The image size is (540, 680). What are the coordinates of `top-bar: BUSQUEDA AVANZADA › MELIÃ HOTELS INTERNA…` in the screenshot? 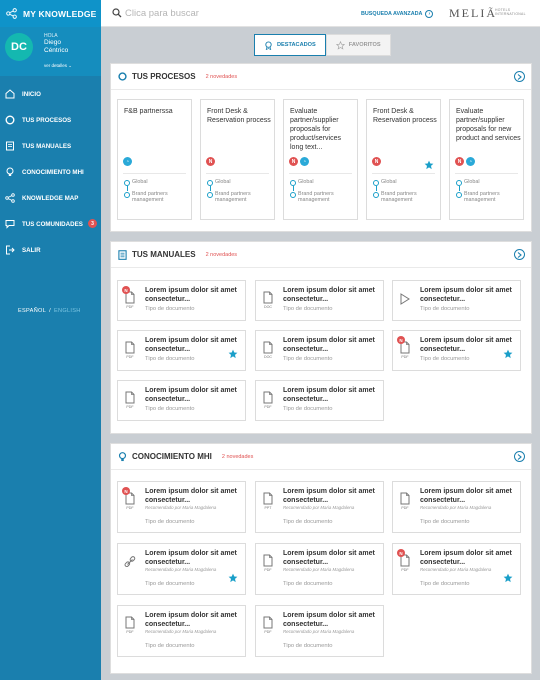 It's located at (320, 13).